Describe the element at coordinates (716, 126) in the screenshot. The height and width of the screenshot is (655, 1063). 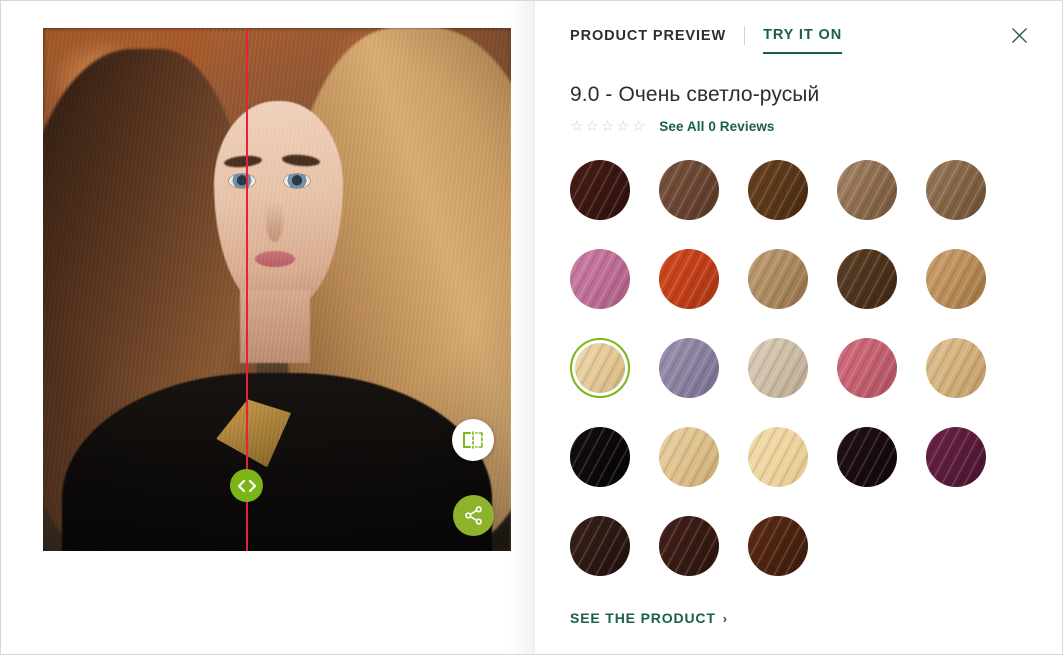
I see `see-all-reviews-link: See All 0 Reviews` at that location.